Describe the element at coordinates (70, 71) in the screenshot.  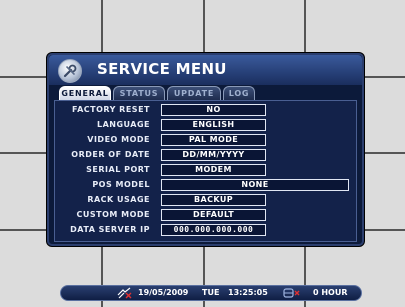
I see `tools-icon` at that location.